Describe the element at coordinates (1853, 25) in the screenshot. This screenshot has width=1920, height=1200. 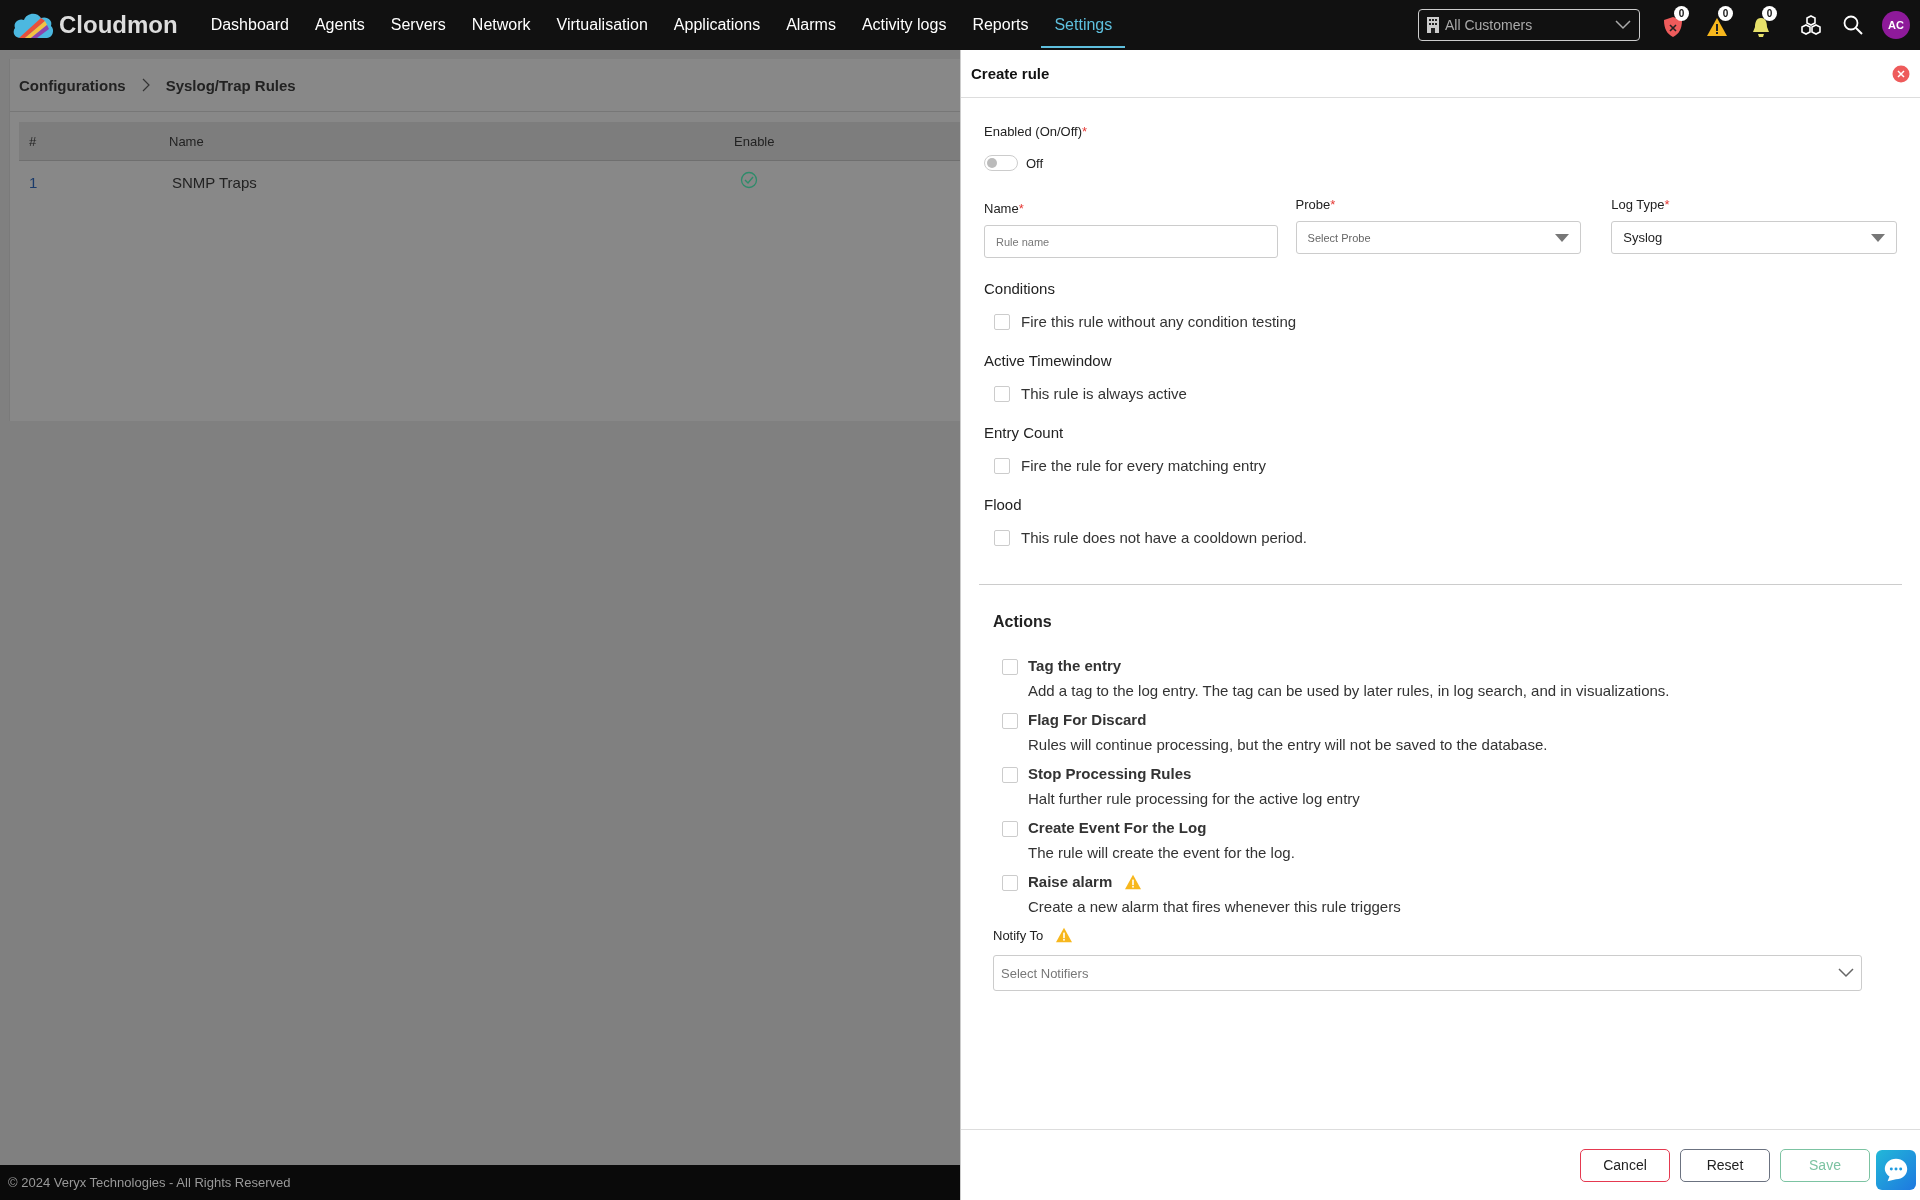
I see `search-icon` at that location.